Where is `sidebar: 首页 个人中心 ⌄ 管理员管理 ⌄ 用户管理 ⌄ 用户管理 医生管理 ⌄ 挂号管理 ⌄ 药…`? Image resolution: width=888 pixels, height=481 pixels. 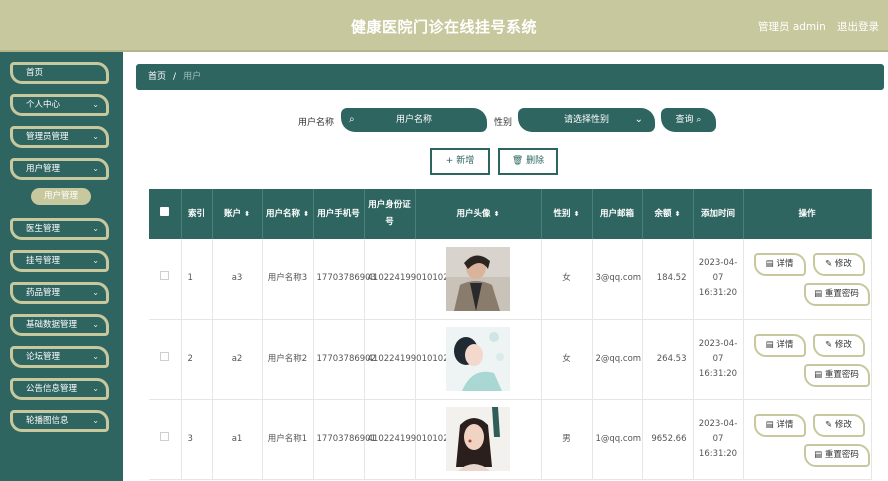
sidebar: 首页 个人中心 ⌄ 管理员管理 ⌄ 用户管理 ⌄ 用户管理 医生管理 ⌄ 挂号管理 ⌄ 药… is located at coordinates (61, 266).